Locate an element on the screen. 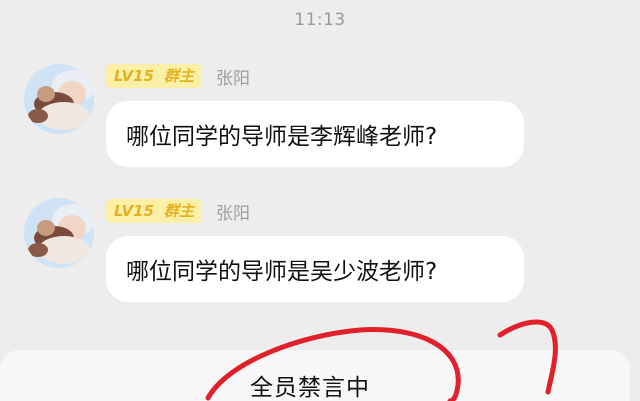  message-bubble: 哪位同学的导师是李辉峰老师? is located at coordinates (315, 134).